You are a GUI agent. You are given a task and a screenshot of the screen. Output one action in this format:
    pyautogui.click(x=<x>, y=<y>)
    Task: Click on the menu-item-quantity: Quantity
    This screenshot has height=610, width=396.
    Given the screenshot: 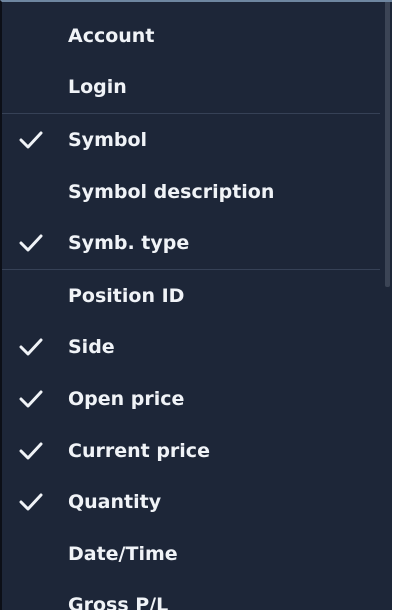 What is the action you would take?
    pyautogui.click(x=191, y=502)
    